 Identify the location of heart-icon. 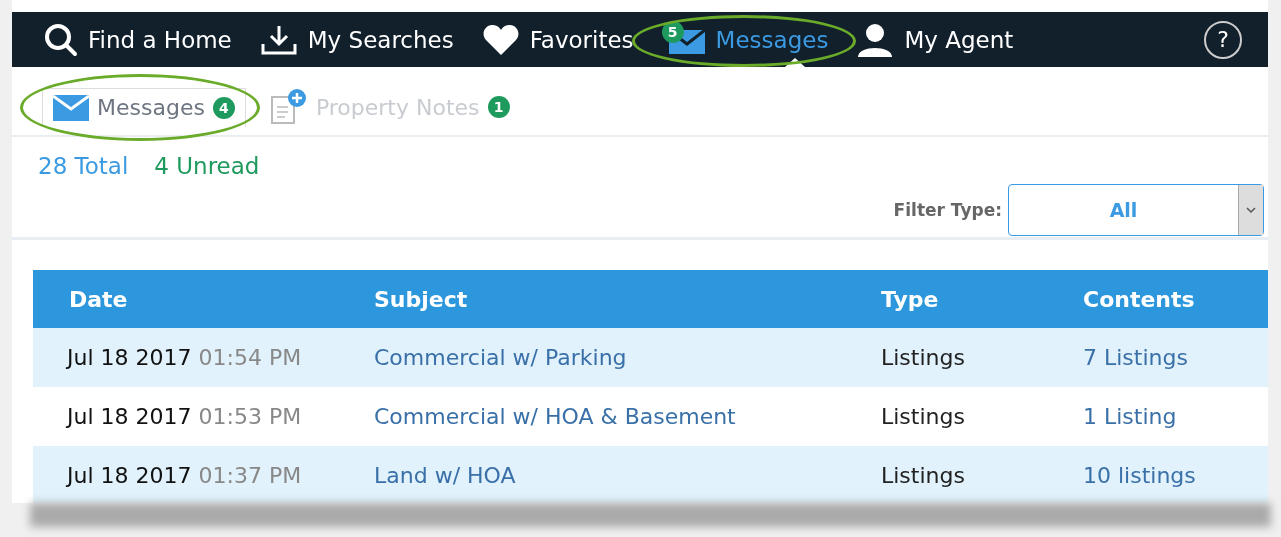
(500, 39).